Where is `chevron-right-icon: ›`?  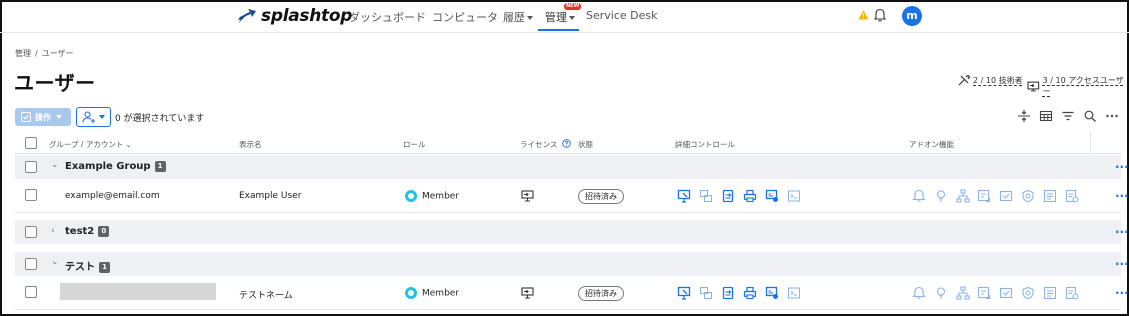 chevron-right-icon: › is located at coordinates (53, 231).